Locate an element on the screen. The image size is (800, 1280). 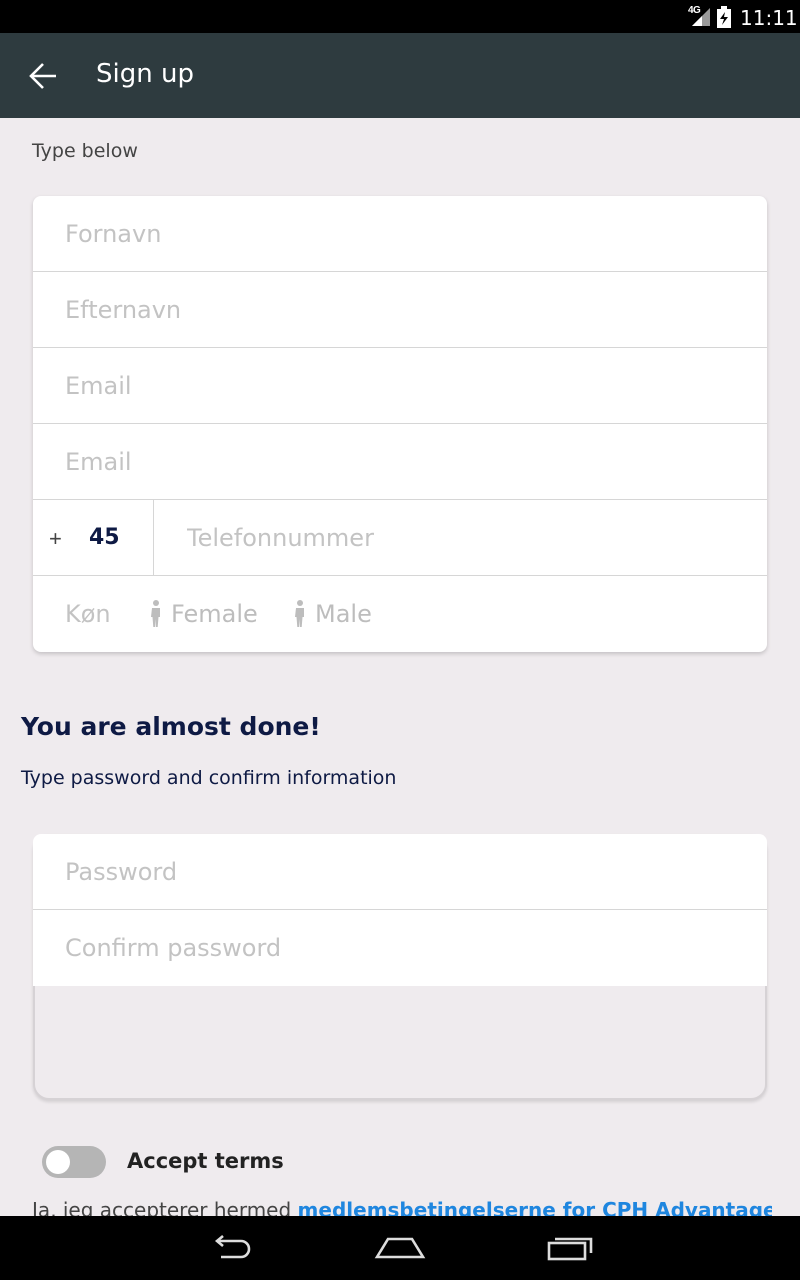
country-code-selector: + 45 is located at coordinates (93, 538).